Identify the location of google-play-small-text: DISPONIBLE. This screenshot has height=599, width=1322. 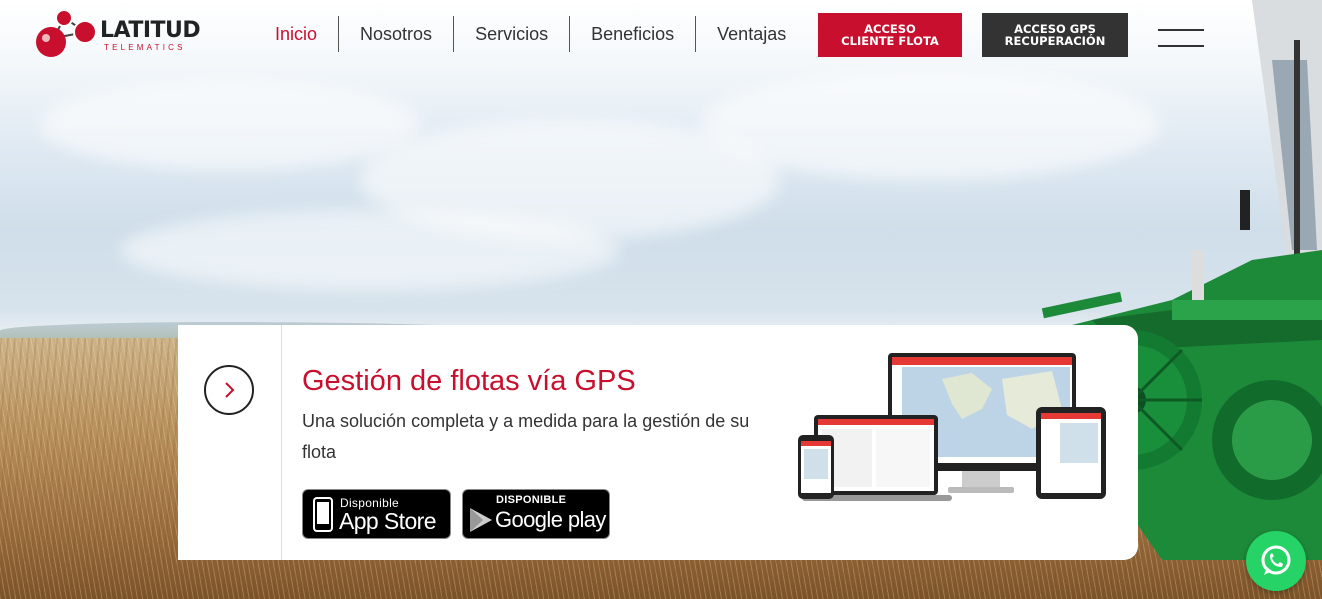
(531, 500).